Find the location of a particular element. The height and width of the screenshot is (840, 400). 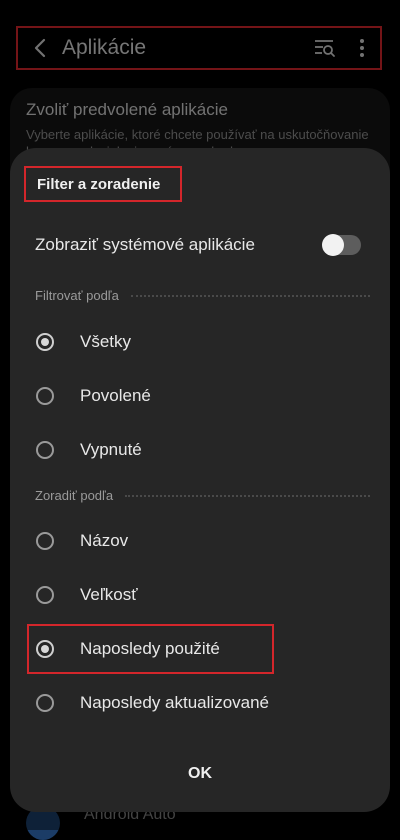

ok-button: OK is located at coordinates (200, 774).